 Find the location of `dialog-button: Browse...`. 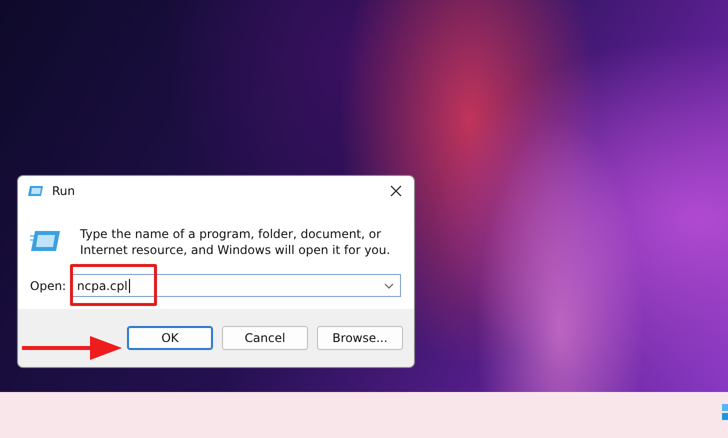

dialog-button: Browse... is located at coordinates (360, 338).